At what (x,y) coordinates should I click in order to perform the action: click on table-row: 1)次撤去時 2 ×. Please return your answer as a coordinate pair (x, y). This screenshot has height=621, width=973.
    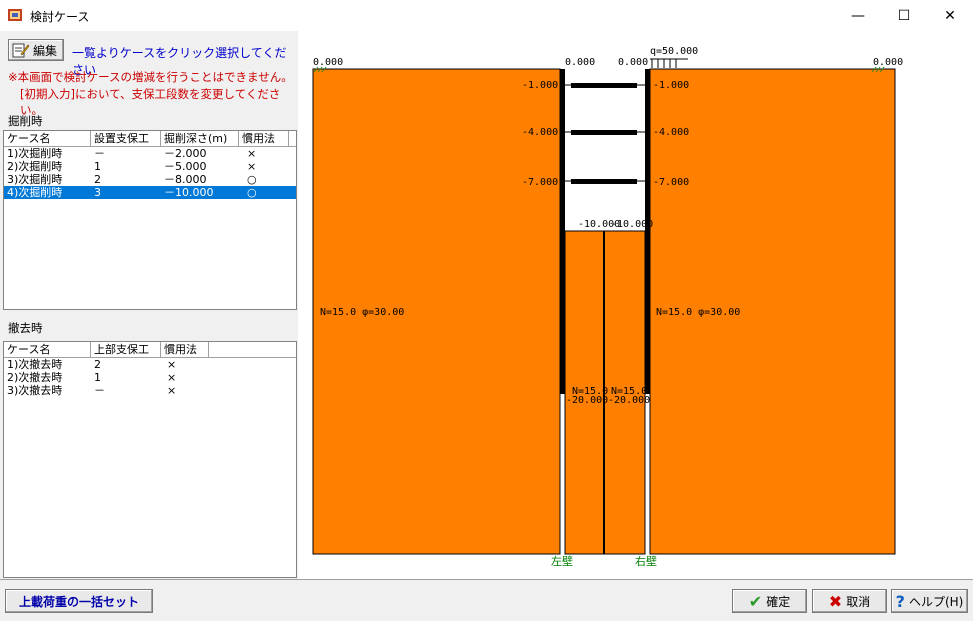
    Looking at the image, I should click on (150, 364).